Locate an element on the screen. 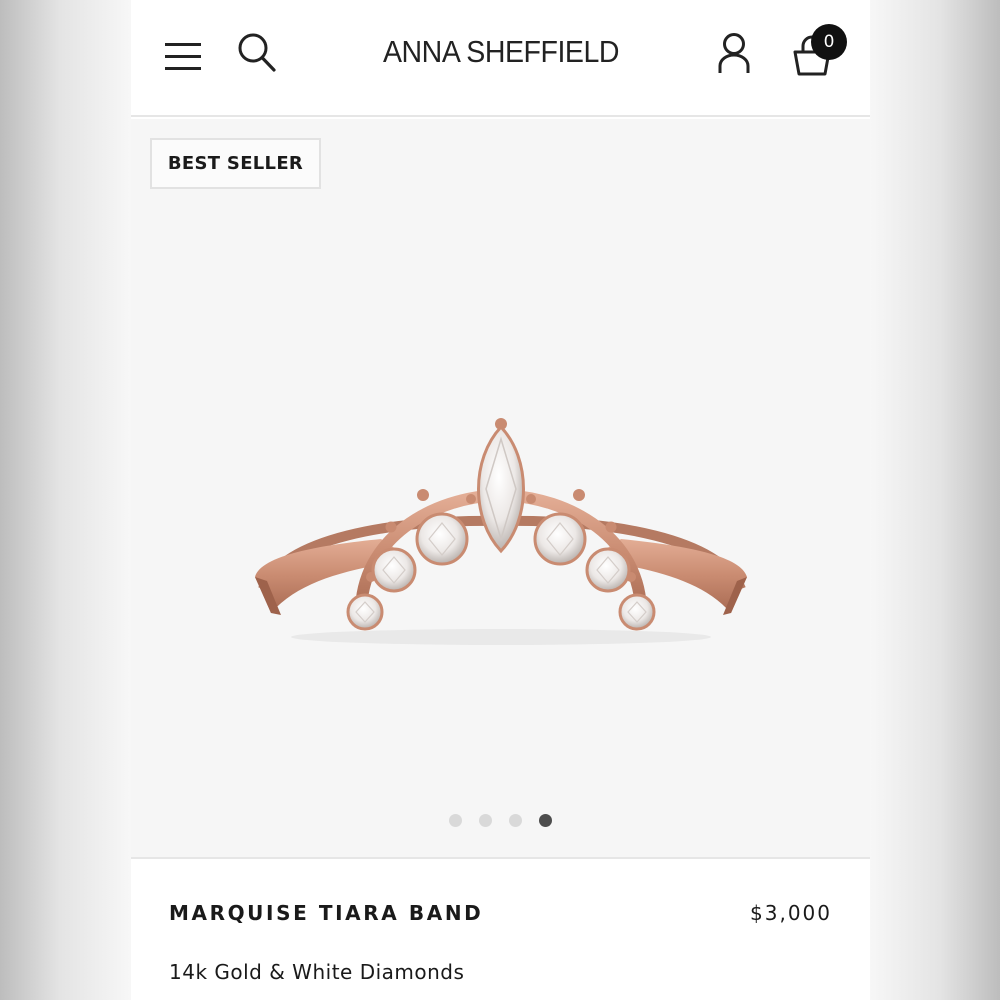 The width and height of the screenshot is (1000, 1000). hamburger-menu-icon is located at coordinates (183, 56).